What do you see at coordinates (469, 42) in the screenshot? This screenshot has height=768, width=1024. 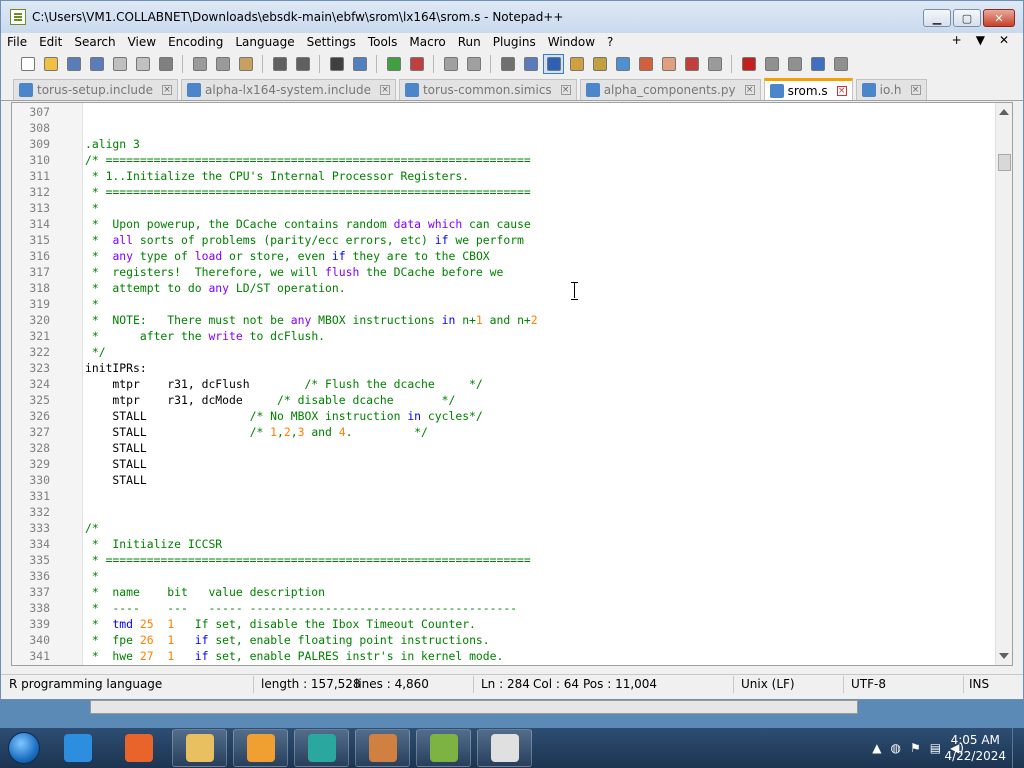 I see `menu-run: Run` at bounding box center [469, 42].